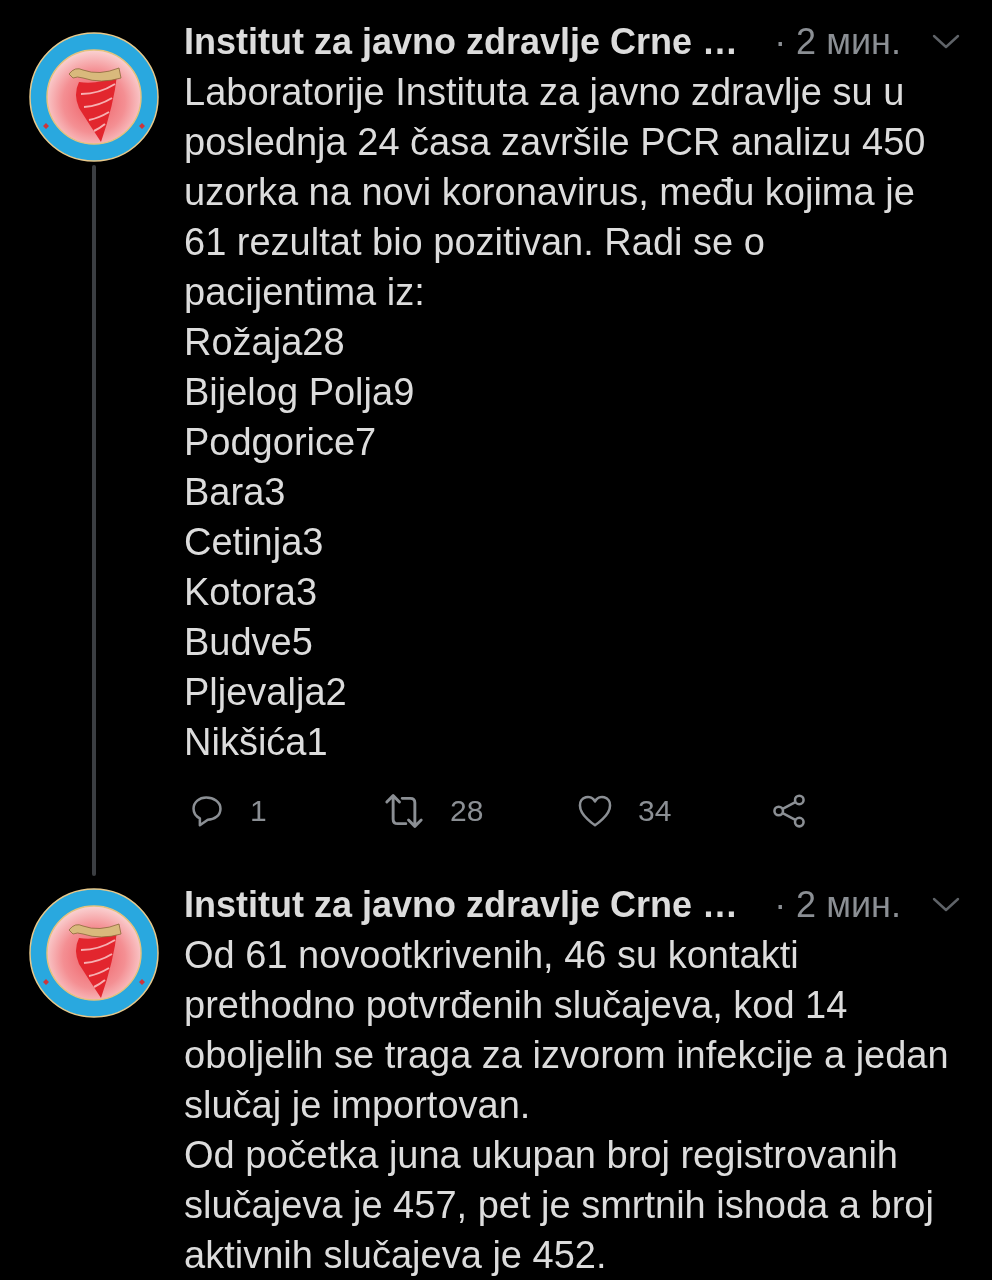  I want to click on reply-button: 1, so click(227, 811).